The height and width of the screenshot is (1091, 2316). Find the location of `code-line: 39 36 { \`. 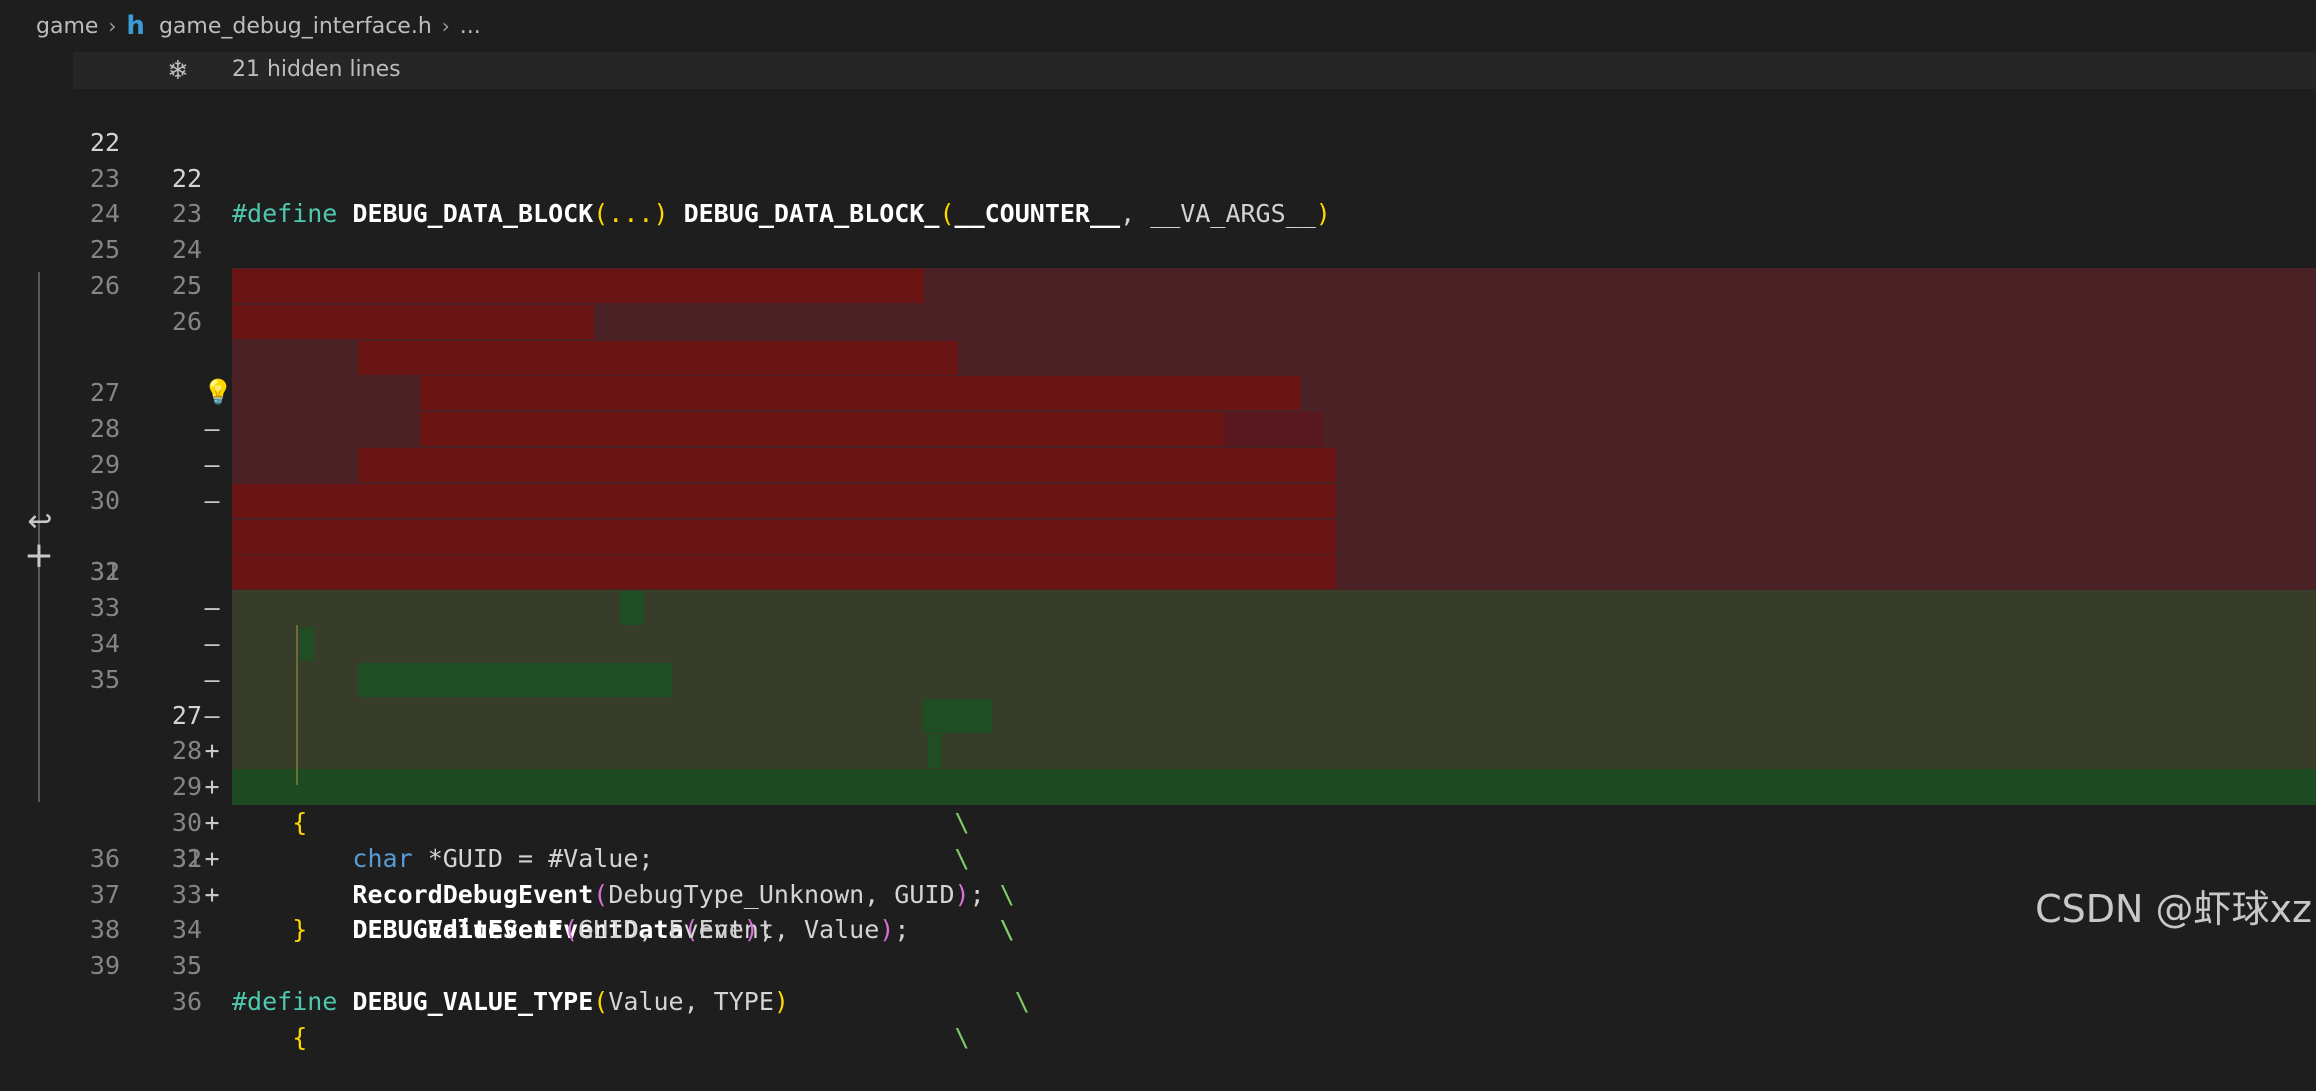

code-line: 39 36 { \ is located at coordinates (1158, 982).